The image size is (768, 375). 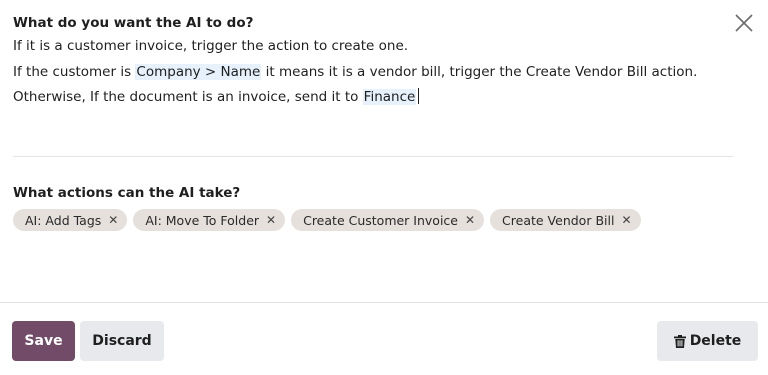 I want to click on section-divider, so click(x=373, y=156).